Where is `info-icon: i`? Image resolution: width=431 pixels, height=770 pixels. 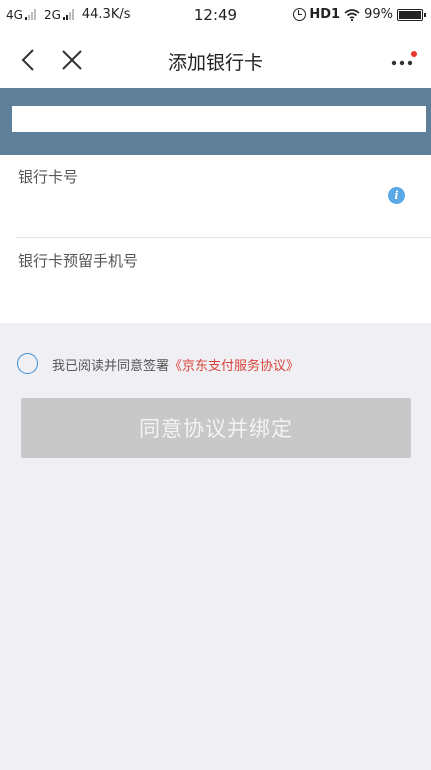 info-icon: i is located at coordinates (396, 195).